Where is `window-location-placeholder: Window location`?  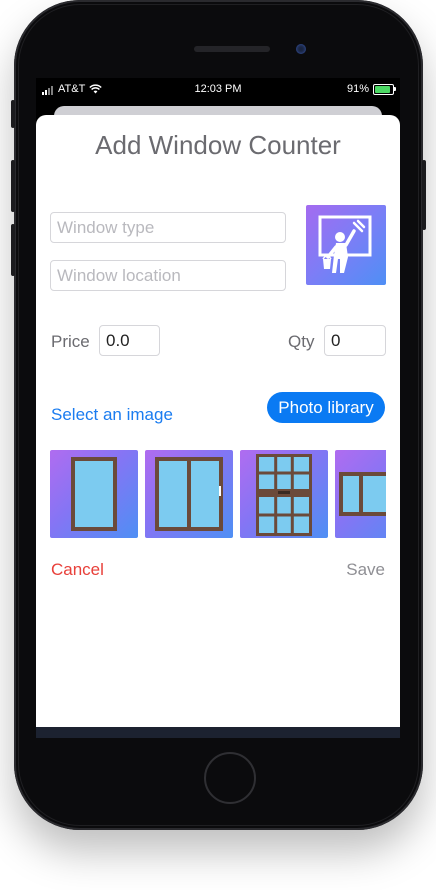 window-location-placeholder: Window location is located at coordinates (119, 275).